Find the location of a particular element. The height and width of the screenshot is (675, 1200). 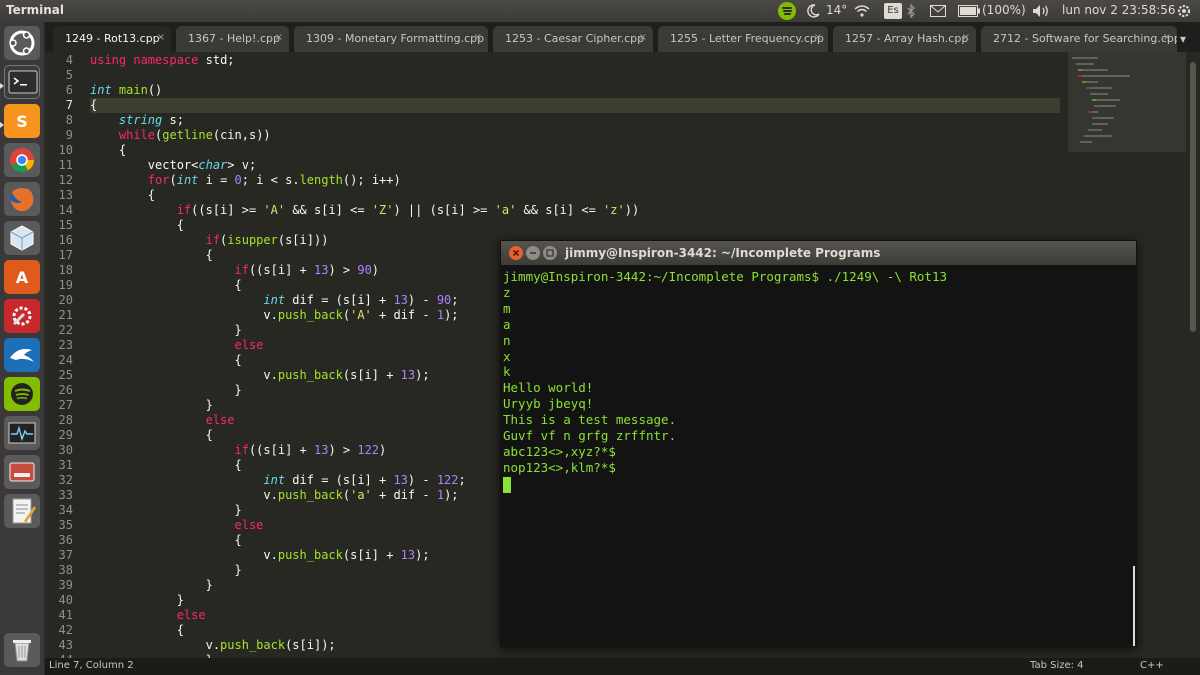

launcher-disk-manager is located at coordinates (22, 472).